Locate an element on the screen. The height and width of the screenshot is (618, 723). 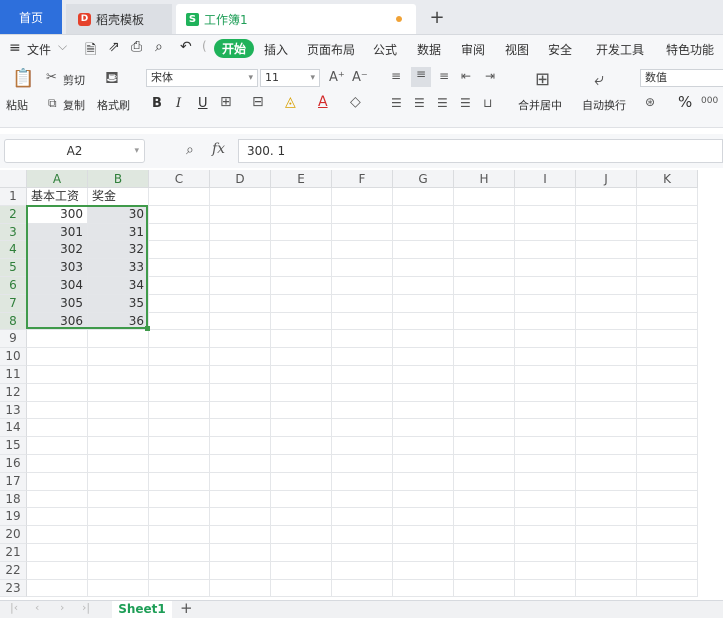
cell-e22 is located at coordinates (301, 570).